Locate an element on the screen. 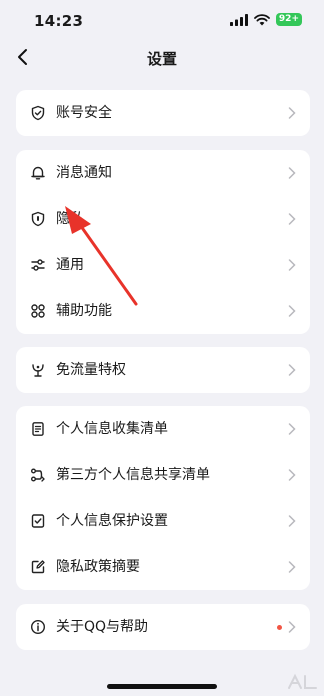 Image resolution: width=324 pixels, height=696 pixels. status-time: 14:23 is located at coordinates (59, 21).